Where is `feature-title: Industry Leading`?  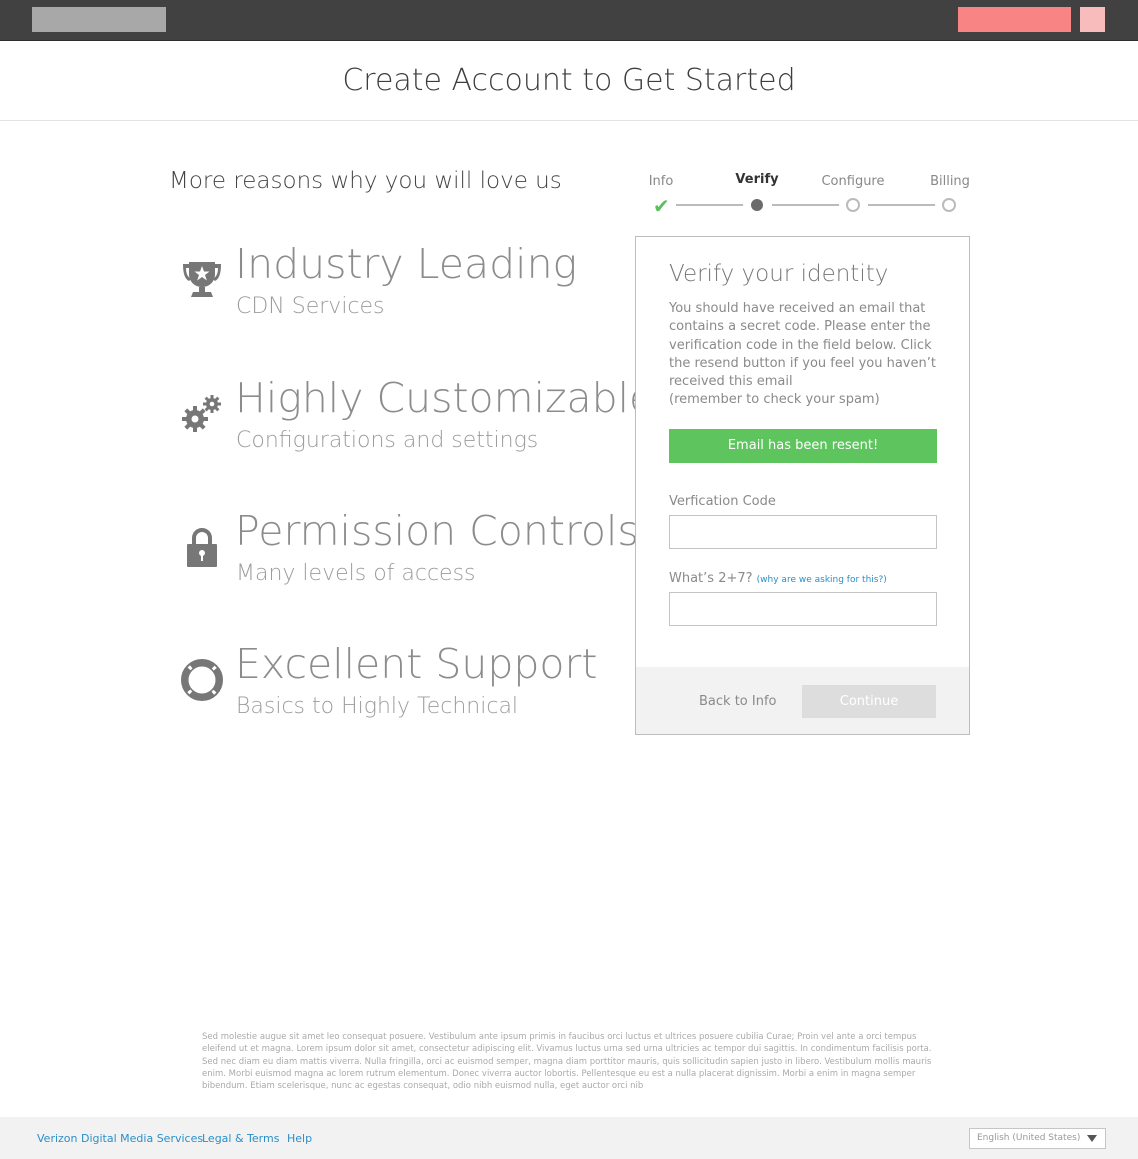
feature-title: Industry Leading is located at coordinates (406, 264).